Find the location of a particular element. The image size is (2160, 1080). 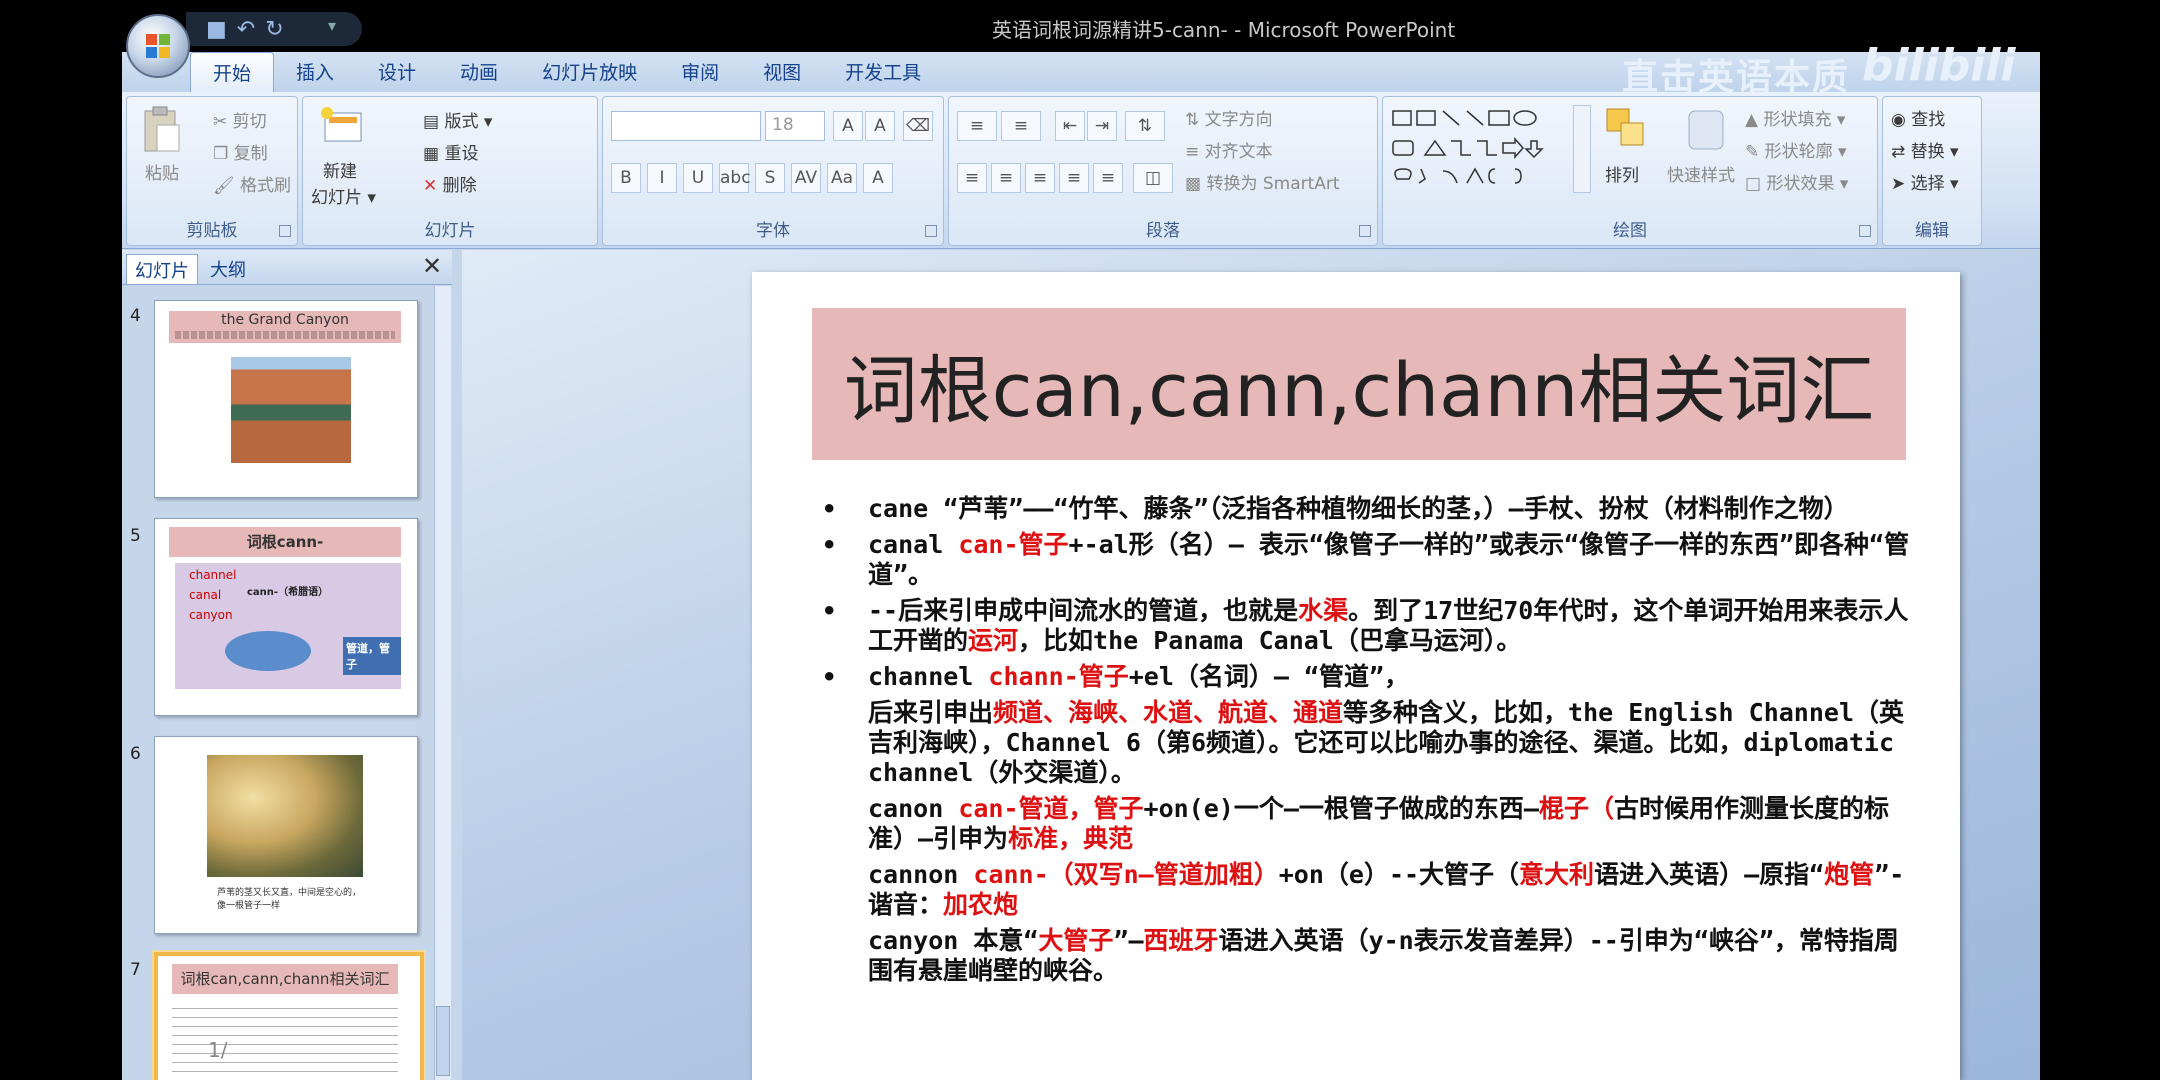

ribbon-tab: 插入 is located at coordinates (315, 72).